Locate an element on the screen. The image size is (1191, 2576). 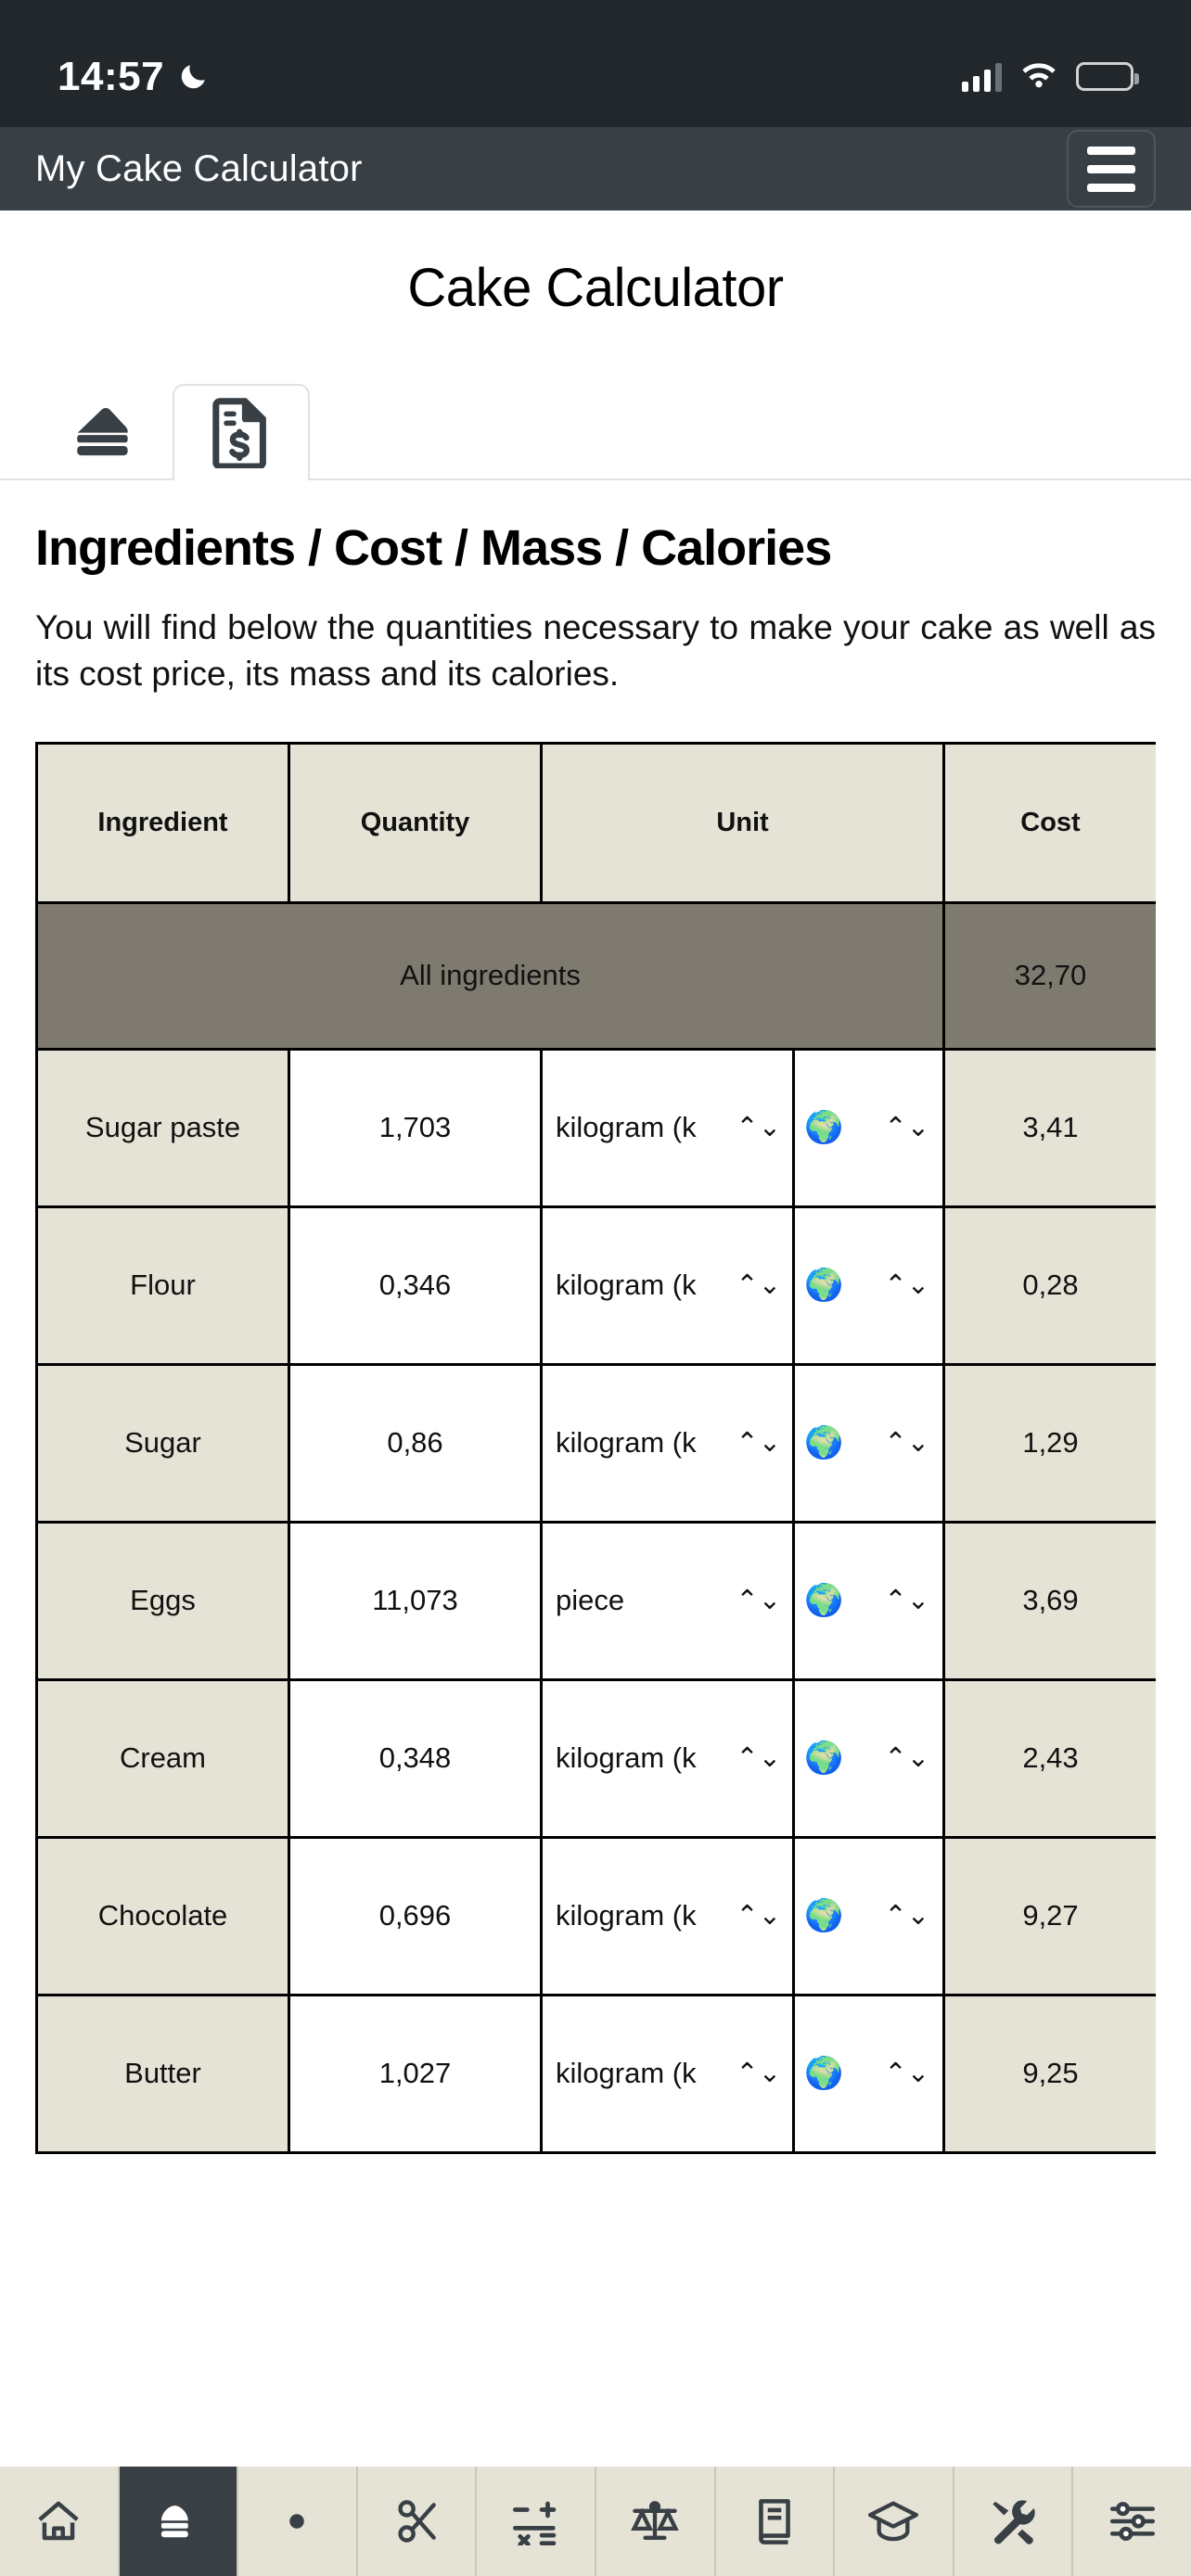
quantity-input: 0,346 is located at coordinates (415, 1285).